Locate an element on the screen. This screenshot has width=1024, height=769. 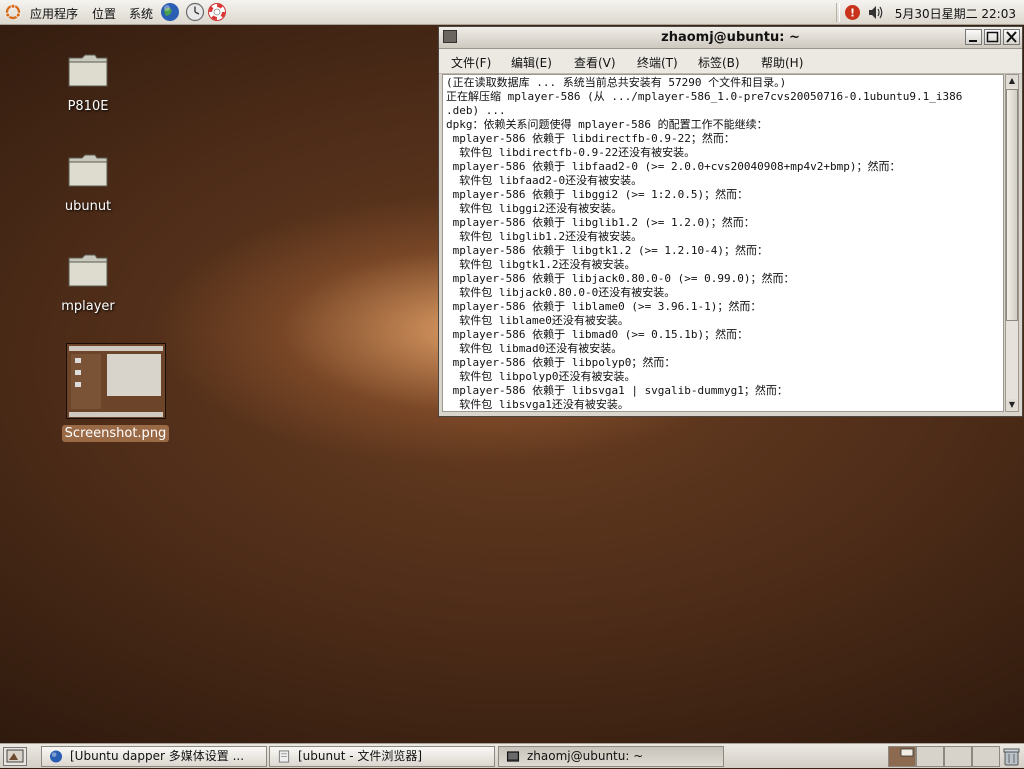
taskbar-item-file-browser: [ubunut - 文件浏览器] is located at coordinates (382, 756).